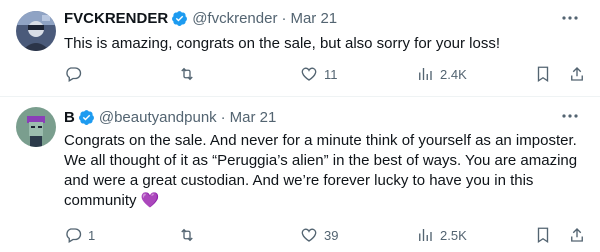 This screenshot has width=600, height=252. I want to click on display-name: FVCKRENDER, so click(116, 18).